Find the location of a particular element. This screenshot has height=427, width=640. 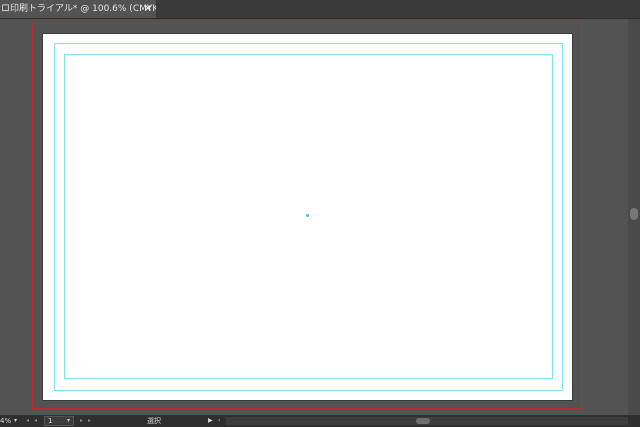

scroll-left-icon: ‹ is located at coordinates (219, 421).